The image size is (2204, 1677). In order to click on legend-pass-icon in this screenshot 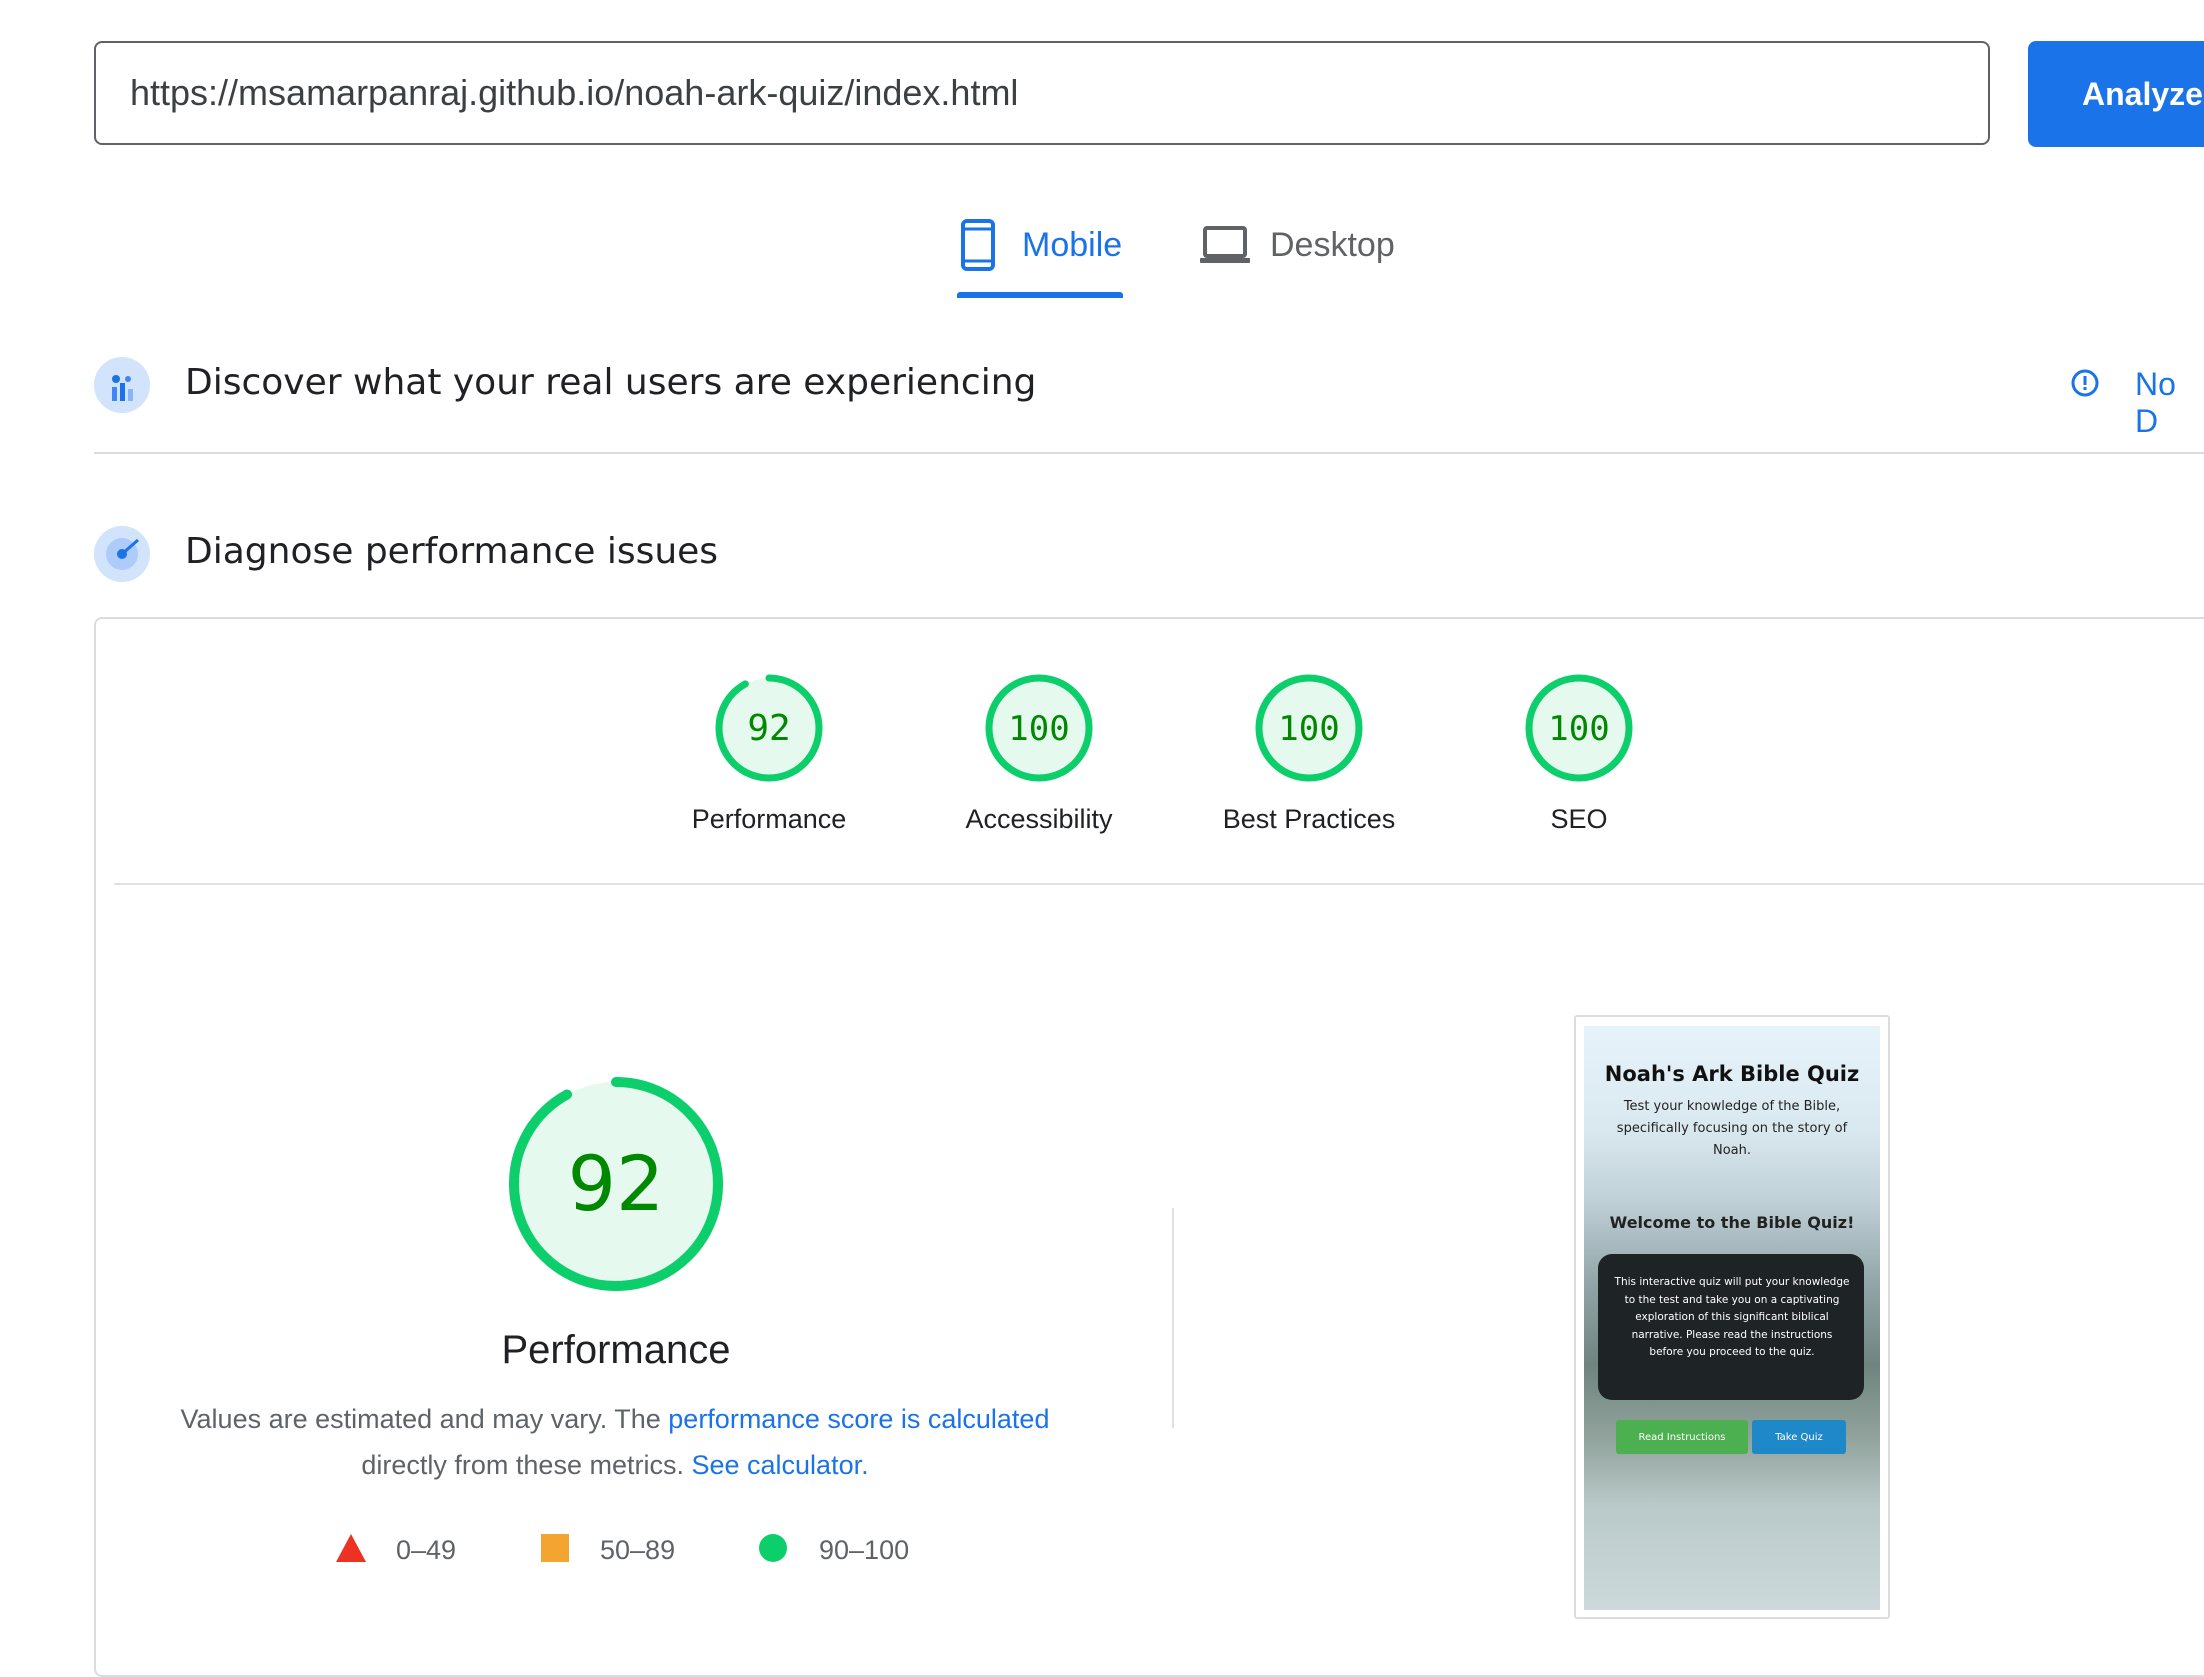, I will do `click(773, 1548)`.